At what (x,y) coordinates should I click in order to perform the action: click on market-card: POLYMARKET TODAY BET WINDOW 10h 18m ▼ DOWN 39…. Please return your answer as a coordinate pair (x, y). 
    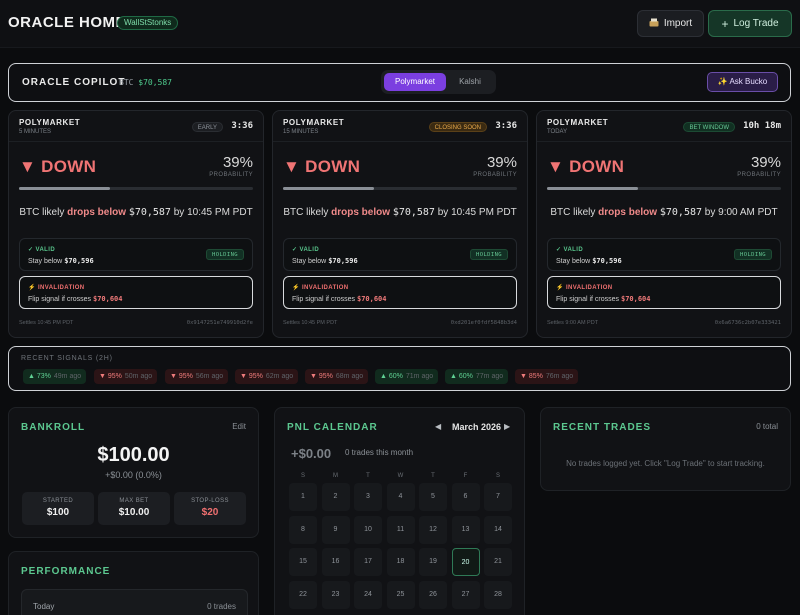
    Looking at the image, I should click on (664, 224).